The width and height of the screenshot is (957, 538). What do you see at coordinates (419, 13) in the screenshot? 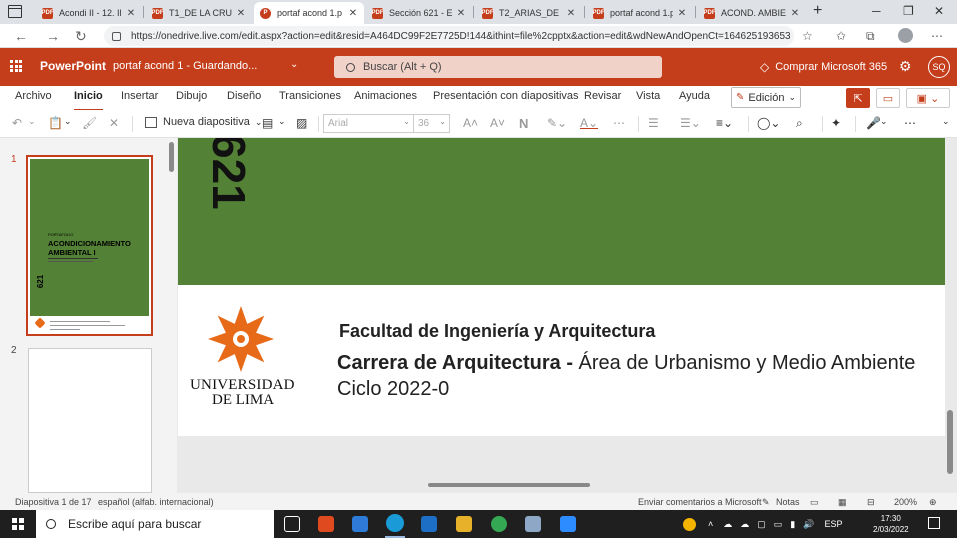
I see `browser-tab: PDF Sección 621 - Exi ✕` at bounding box center [419, 13].